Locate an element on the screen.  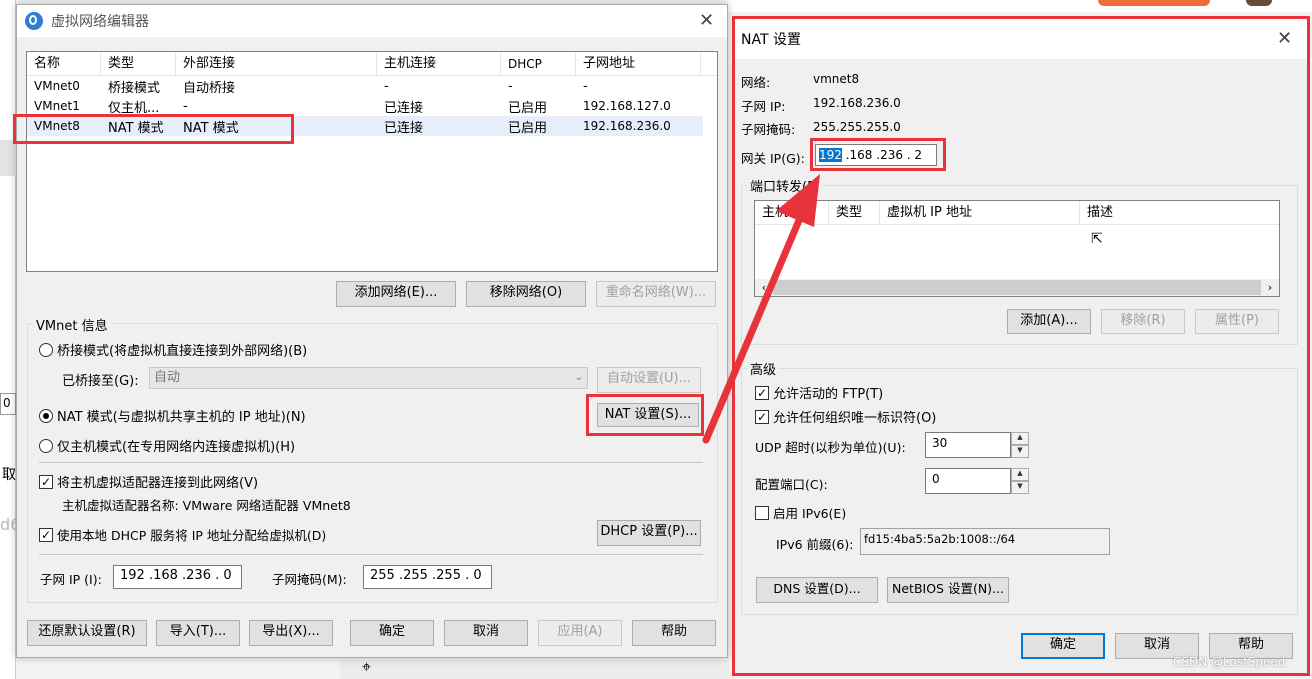
cell: VMnet1 is located at coordinates (57, 106).